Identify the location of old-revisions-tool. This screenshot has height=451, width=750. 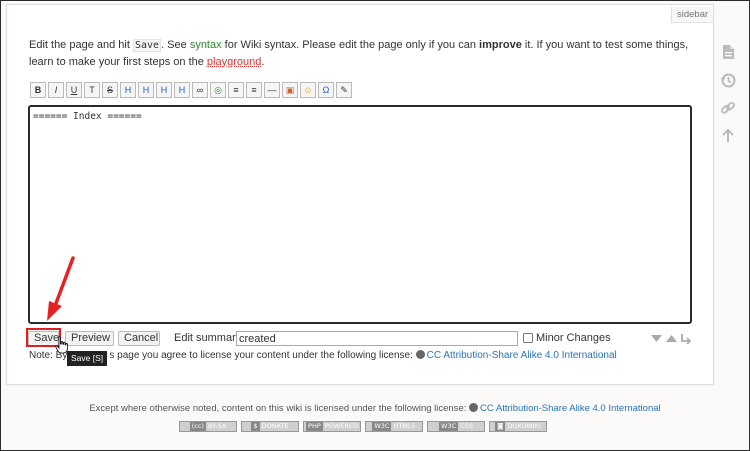
(728, 80).